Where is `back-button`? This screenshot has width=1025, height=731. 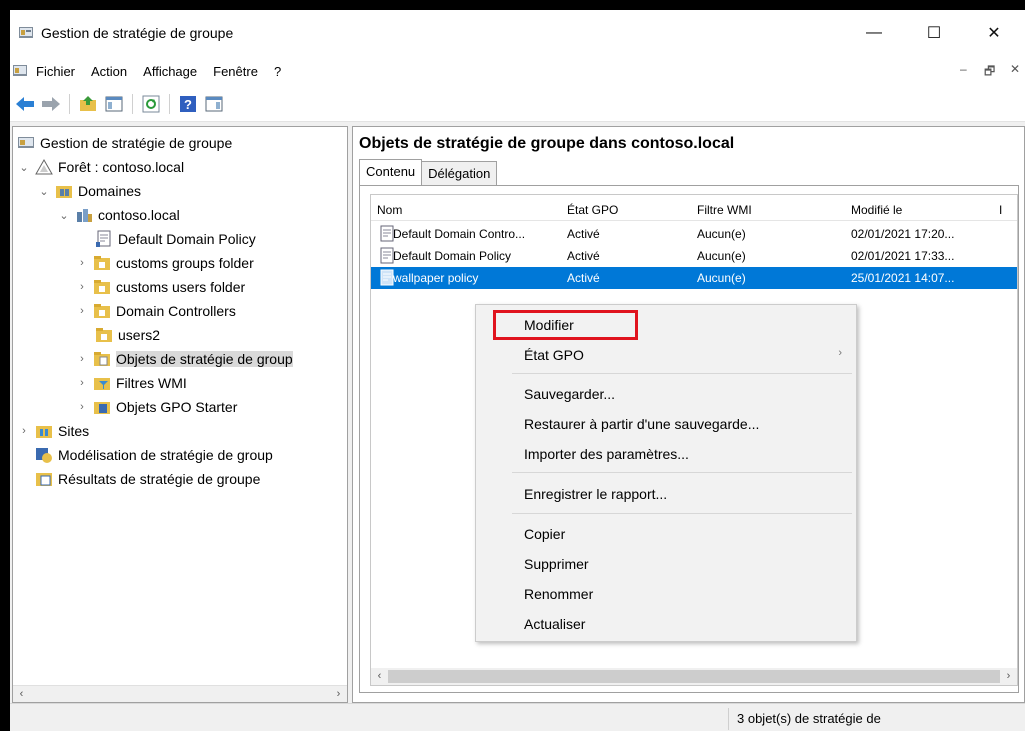
back-button is located at coordinates (25, 104).